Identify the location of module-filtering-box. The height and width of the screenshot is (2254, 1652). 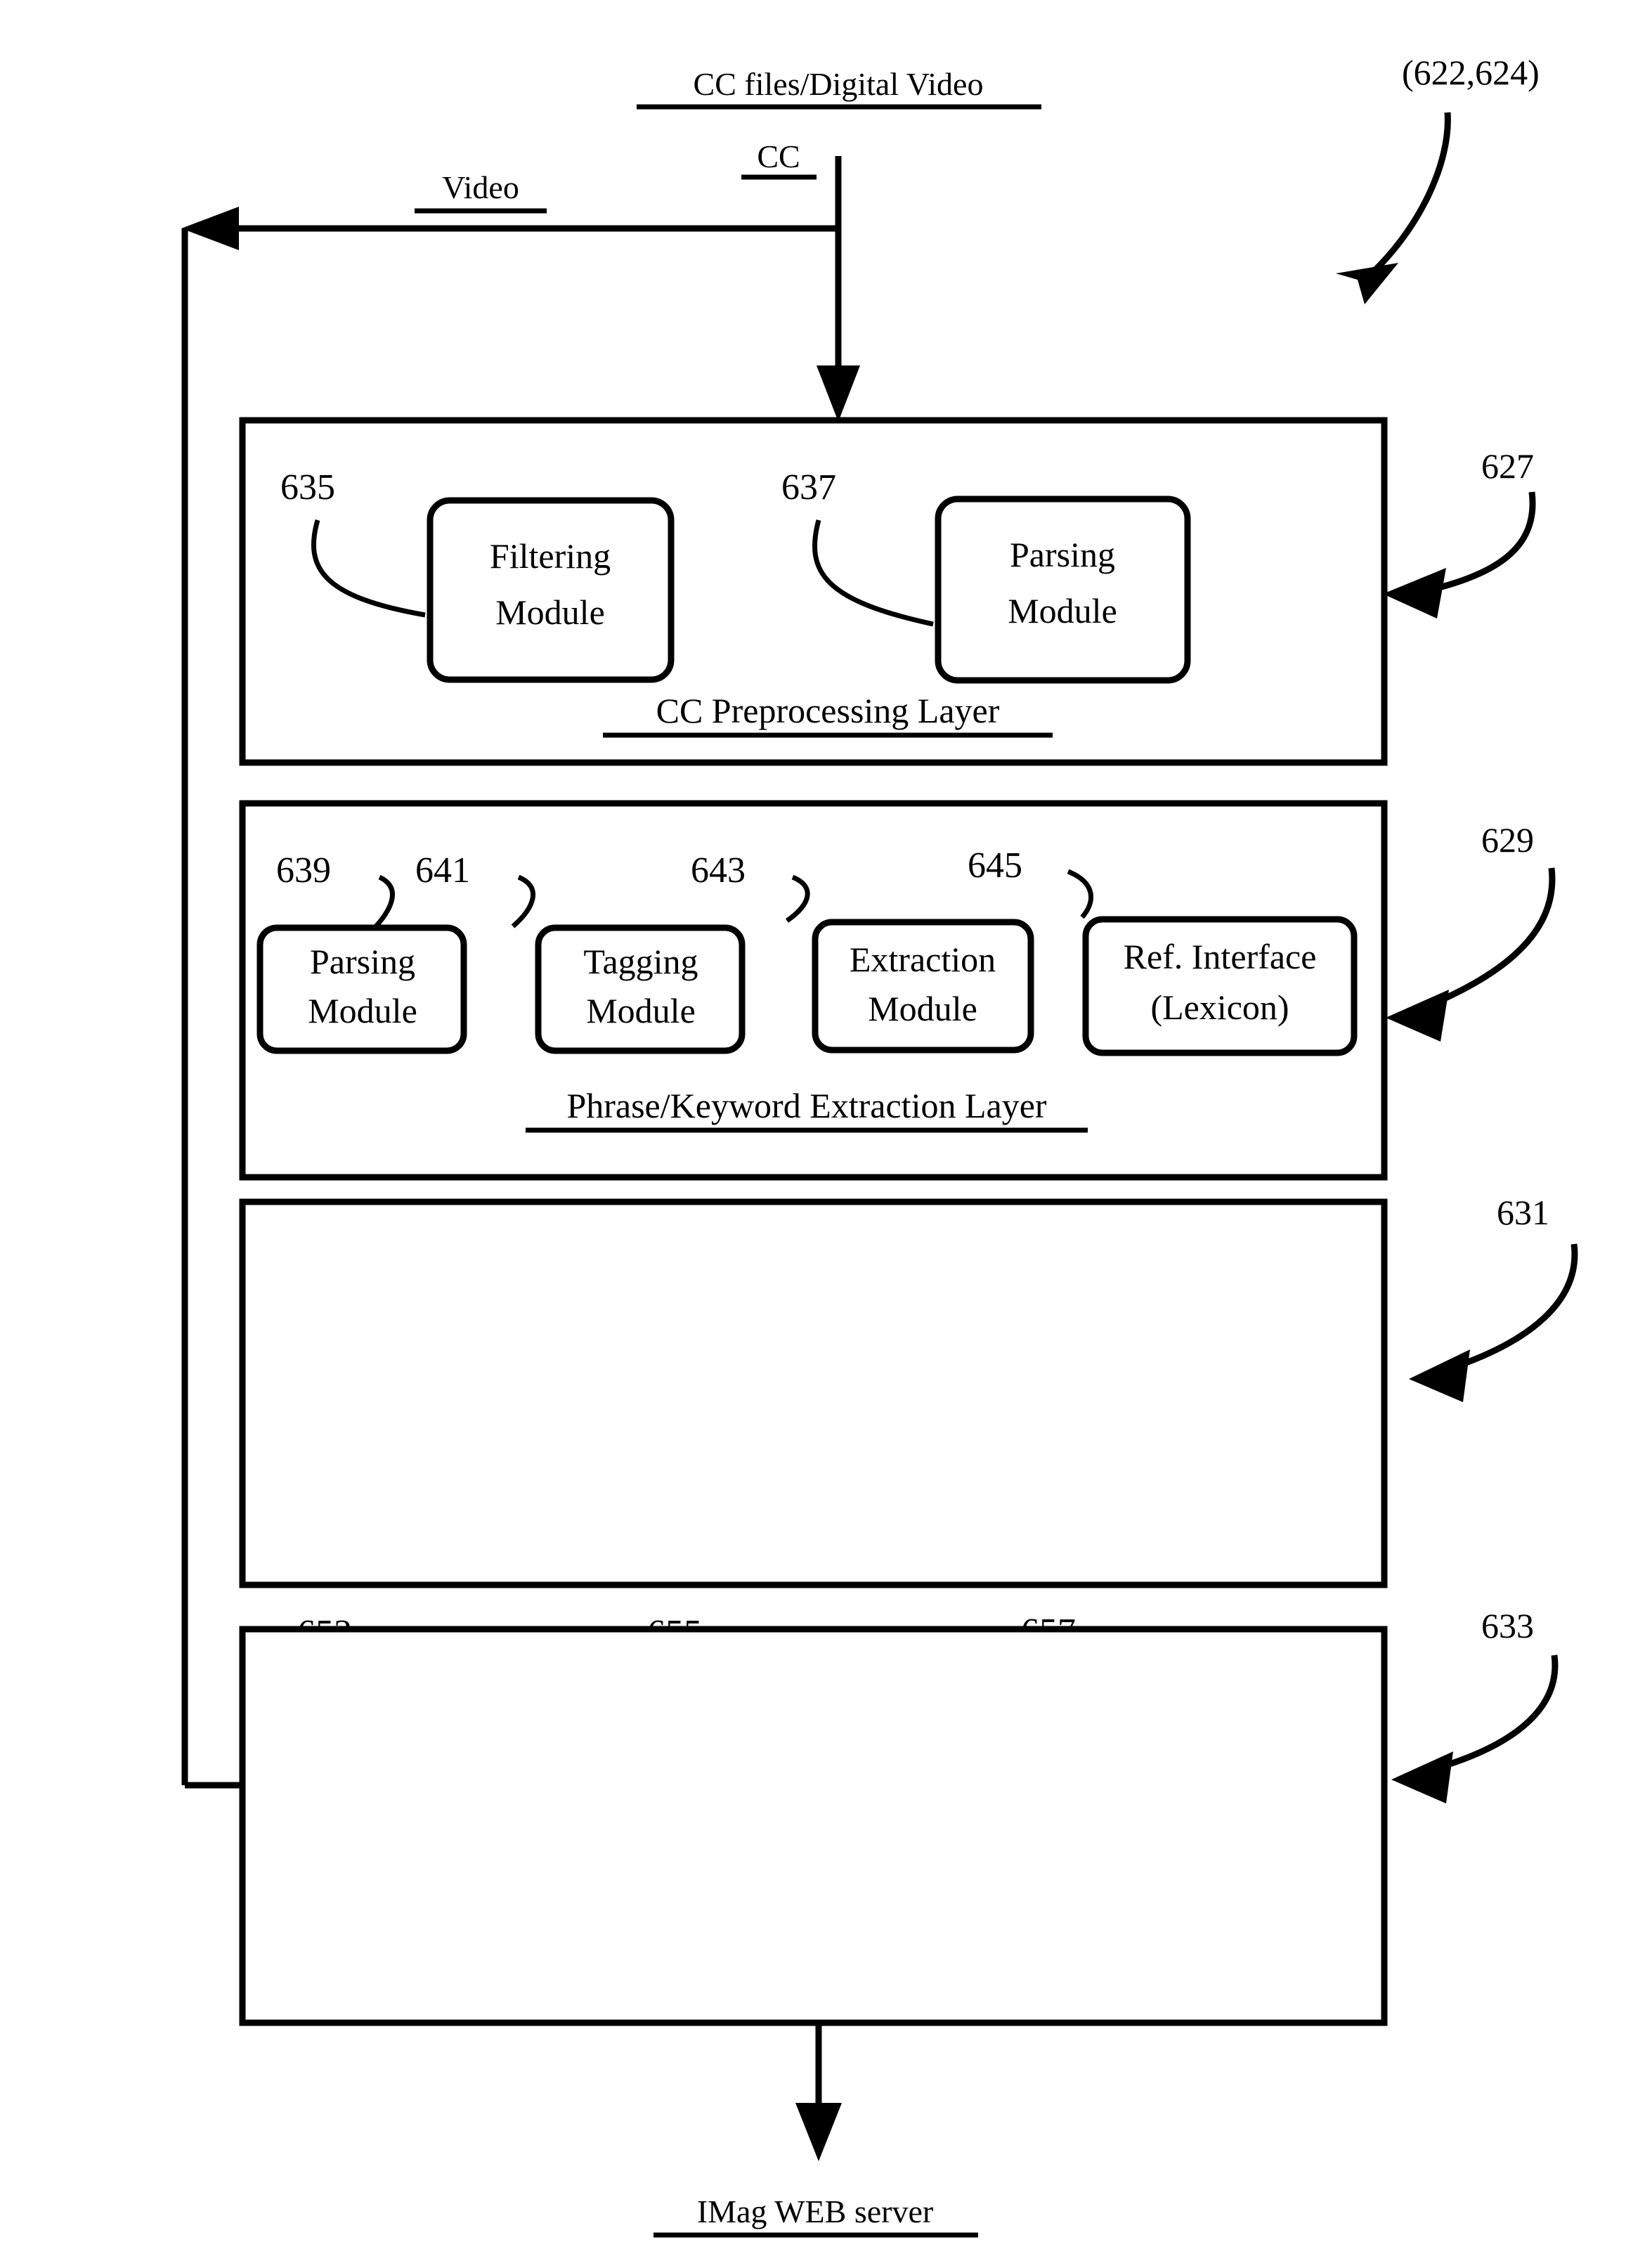
(551, 590).